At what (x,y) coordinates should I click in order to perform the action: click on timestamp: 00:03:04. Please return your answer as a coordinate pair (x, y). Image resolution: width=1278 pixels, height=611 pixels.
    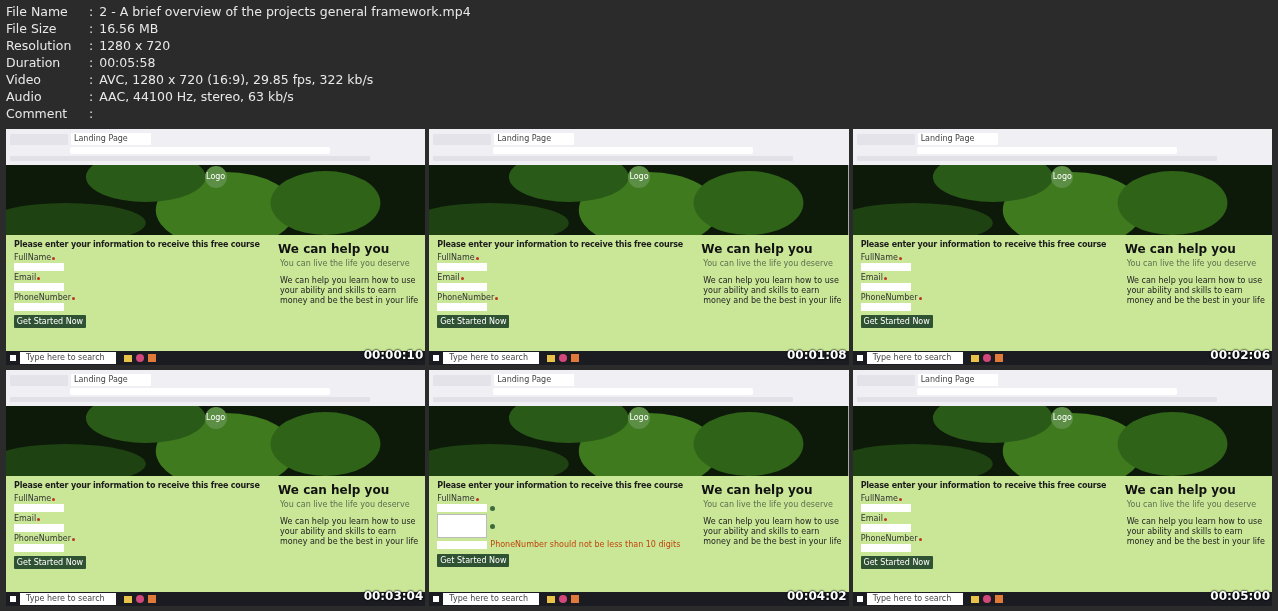
    Looking at the image, I should click on (393, 596).